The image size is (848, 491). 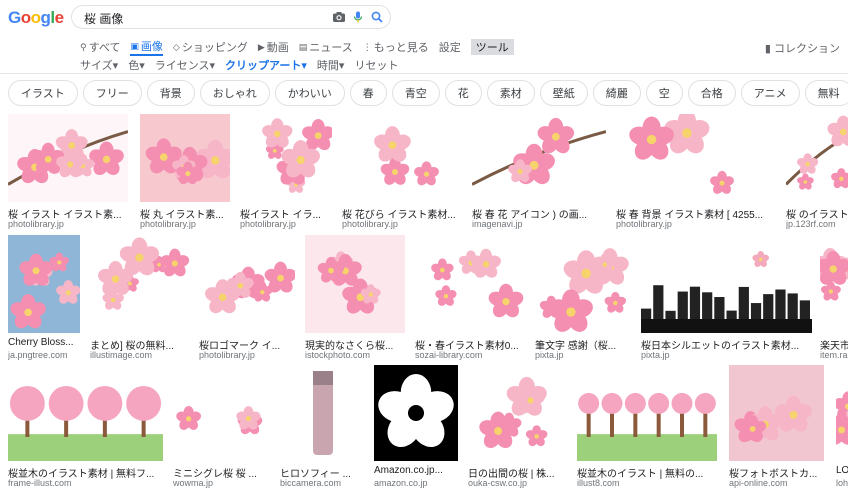 I want to click on google-logo: Google, so click(x=36, y=18).